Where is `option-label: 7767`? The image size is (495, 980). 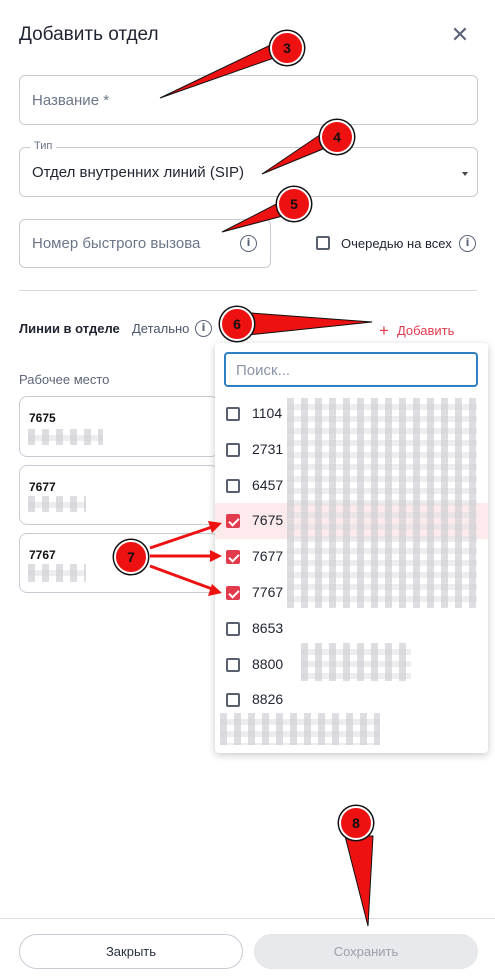
option-label: 7767 is located at coordinates (268, 592).